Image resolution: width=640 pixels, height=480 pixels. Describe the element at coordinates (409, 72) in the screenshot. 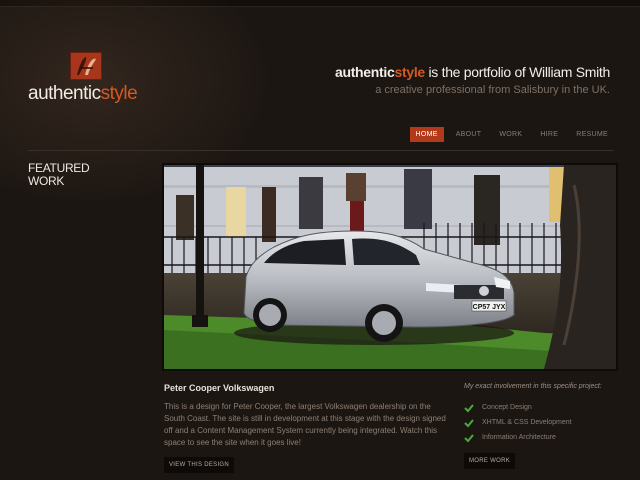

I see `tagline-brand-2: style` at that location.